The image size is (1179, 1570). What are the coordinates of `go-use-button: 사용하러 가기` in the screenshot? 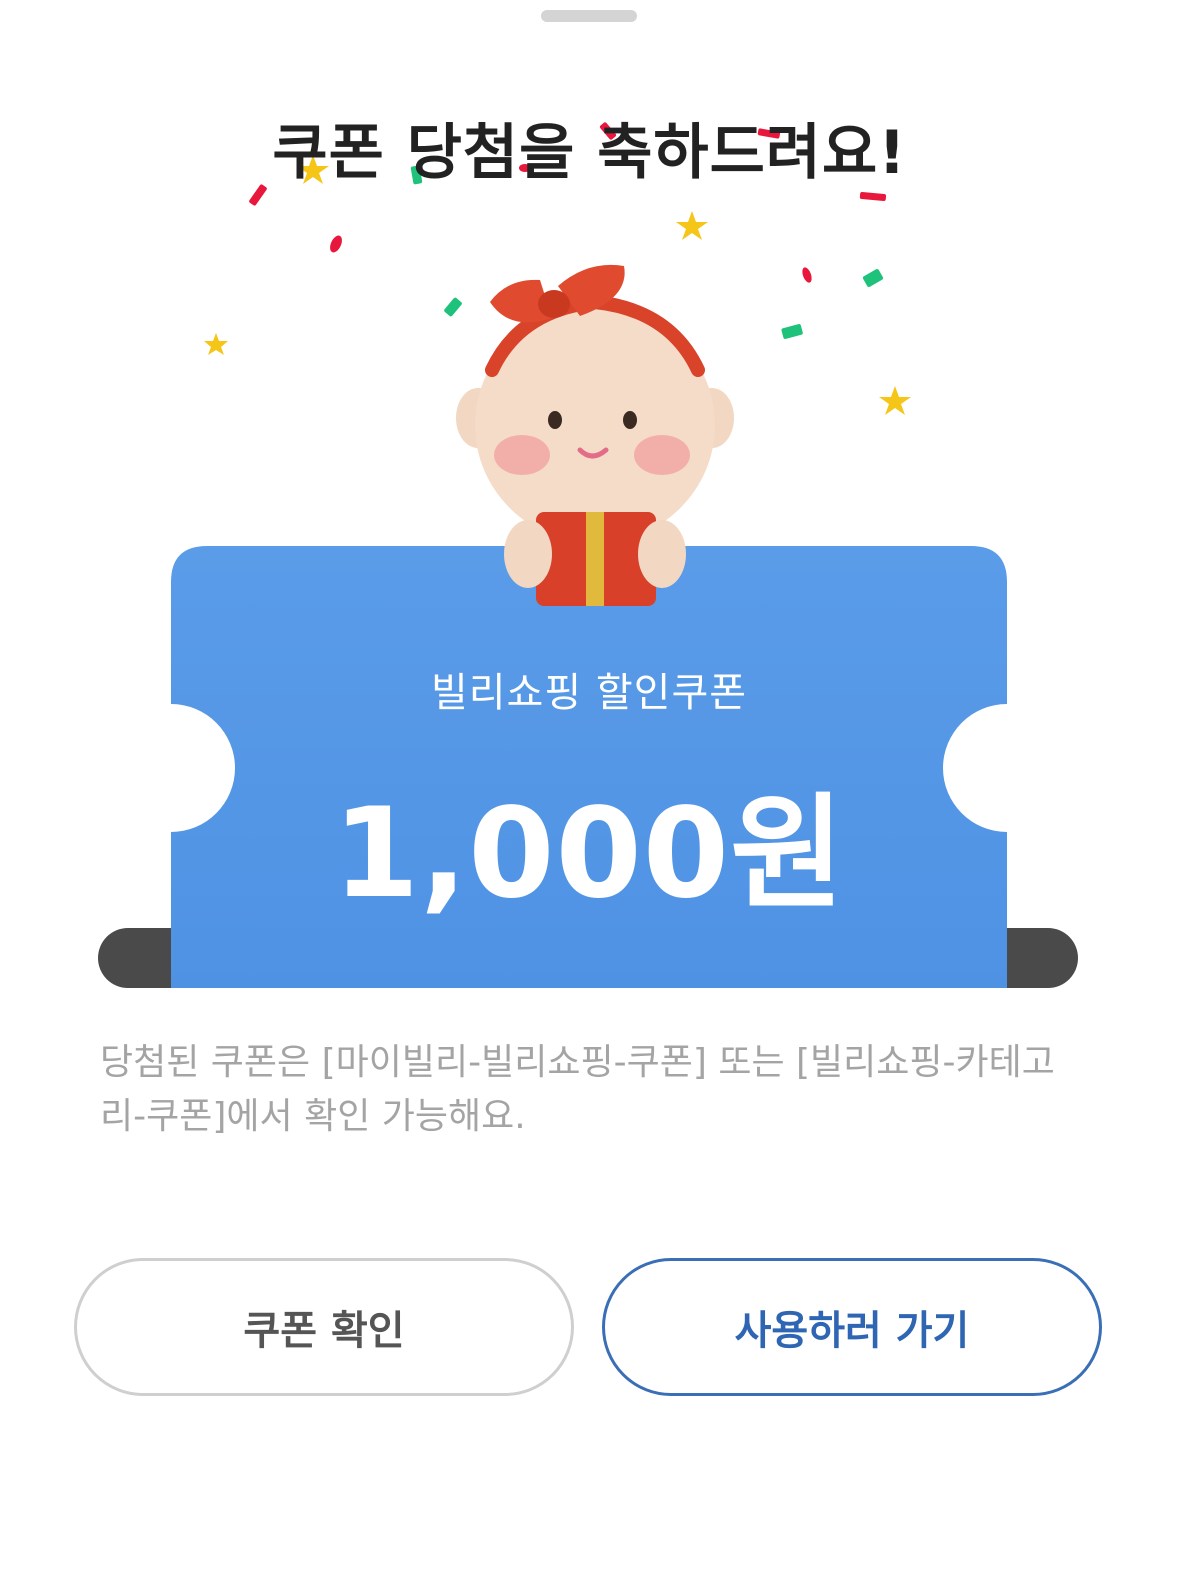 It's located at (852, 1327).